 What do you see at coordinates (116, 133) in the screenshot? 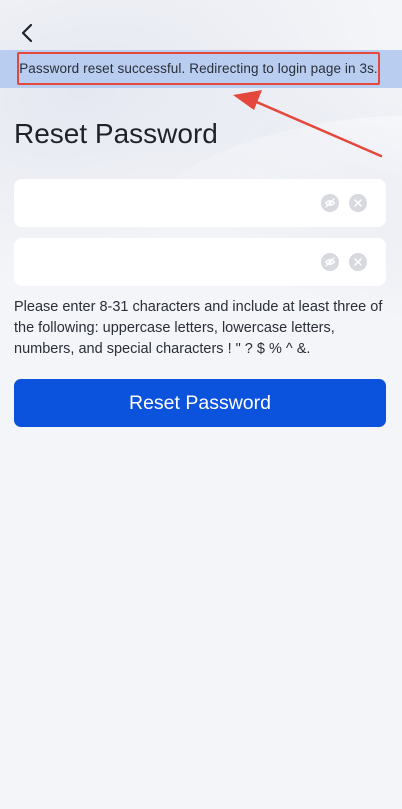
I see `page-title: Reset Password` at bounding box center [116, 133].